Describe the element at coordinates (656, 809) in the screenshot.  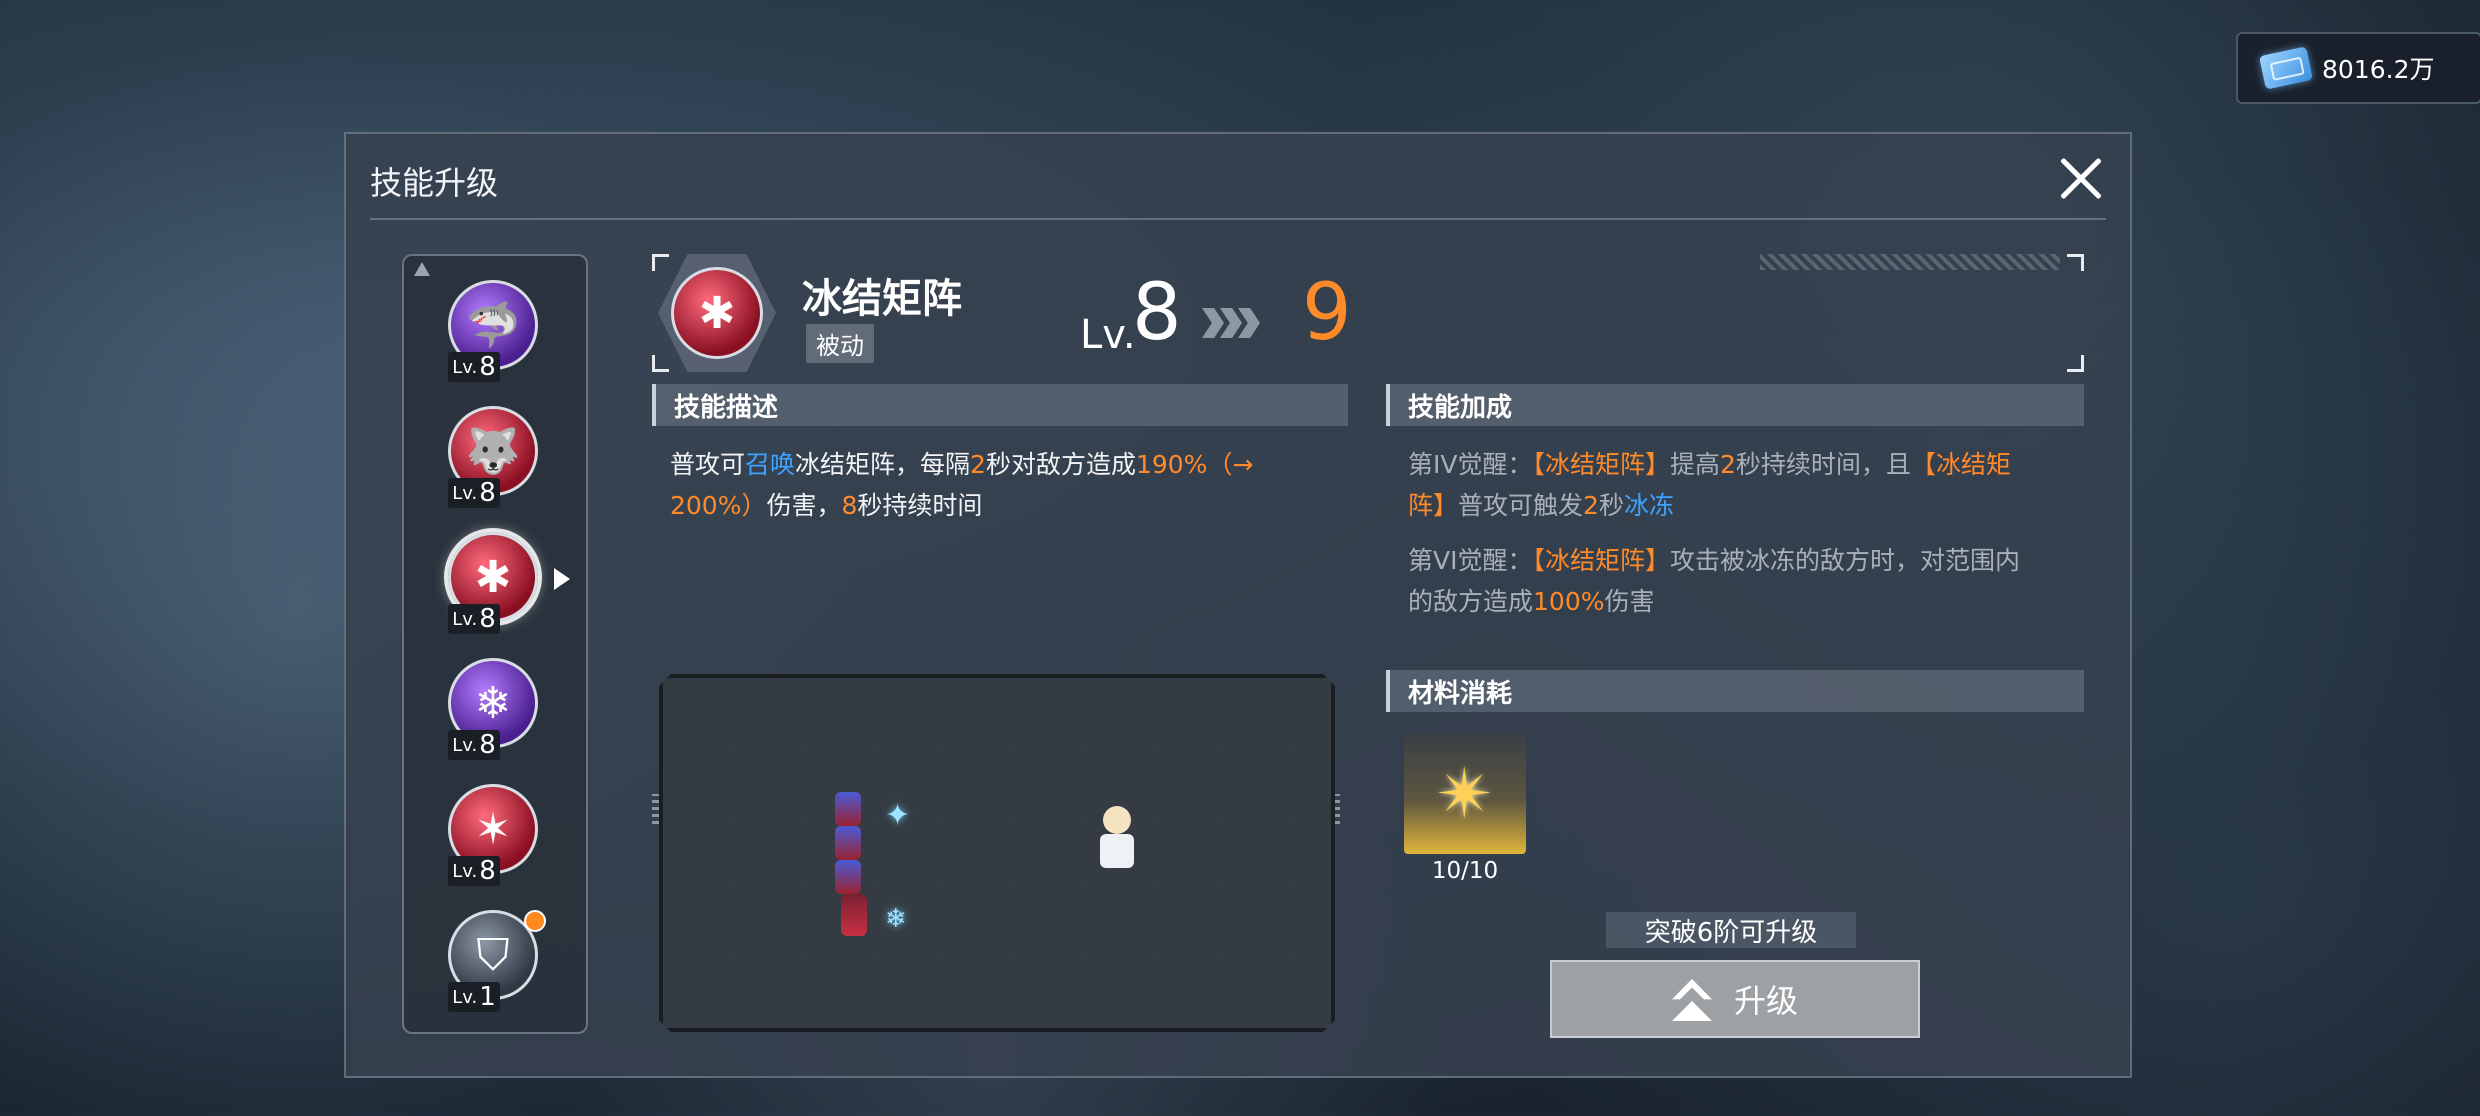
I see `preview-grip-left` at that location.